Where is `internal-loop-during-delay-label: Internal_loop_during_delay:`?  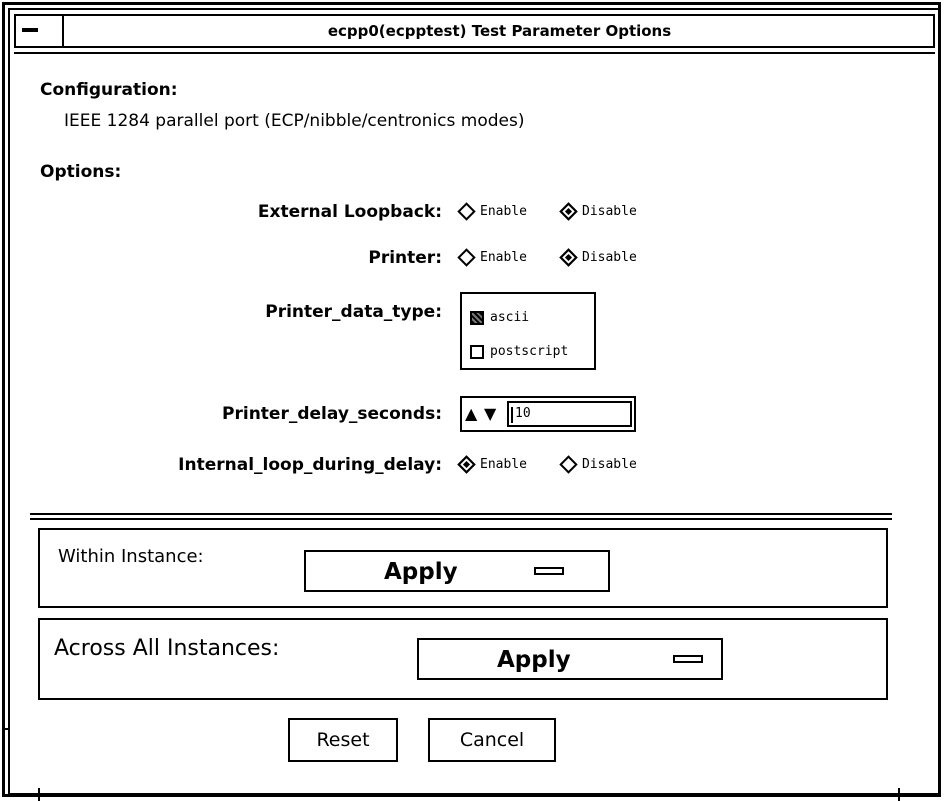 internal-loop-during-delay-label: Internal_loop_during_delay: is located at coordinates (310, 465).